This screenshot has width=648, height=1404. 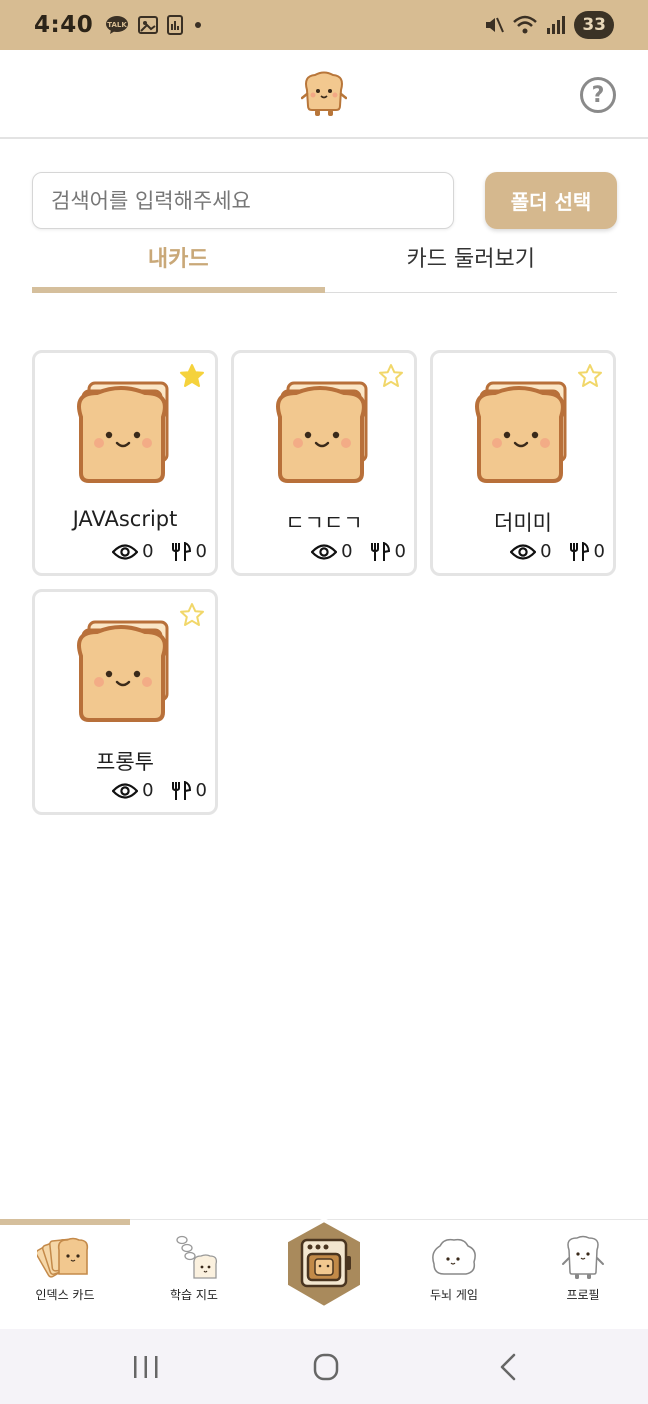 What do you see at coordinates (197, 1257) in the screenshot?
I see `learning-map-icon` at bounding box center [197, 1257].